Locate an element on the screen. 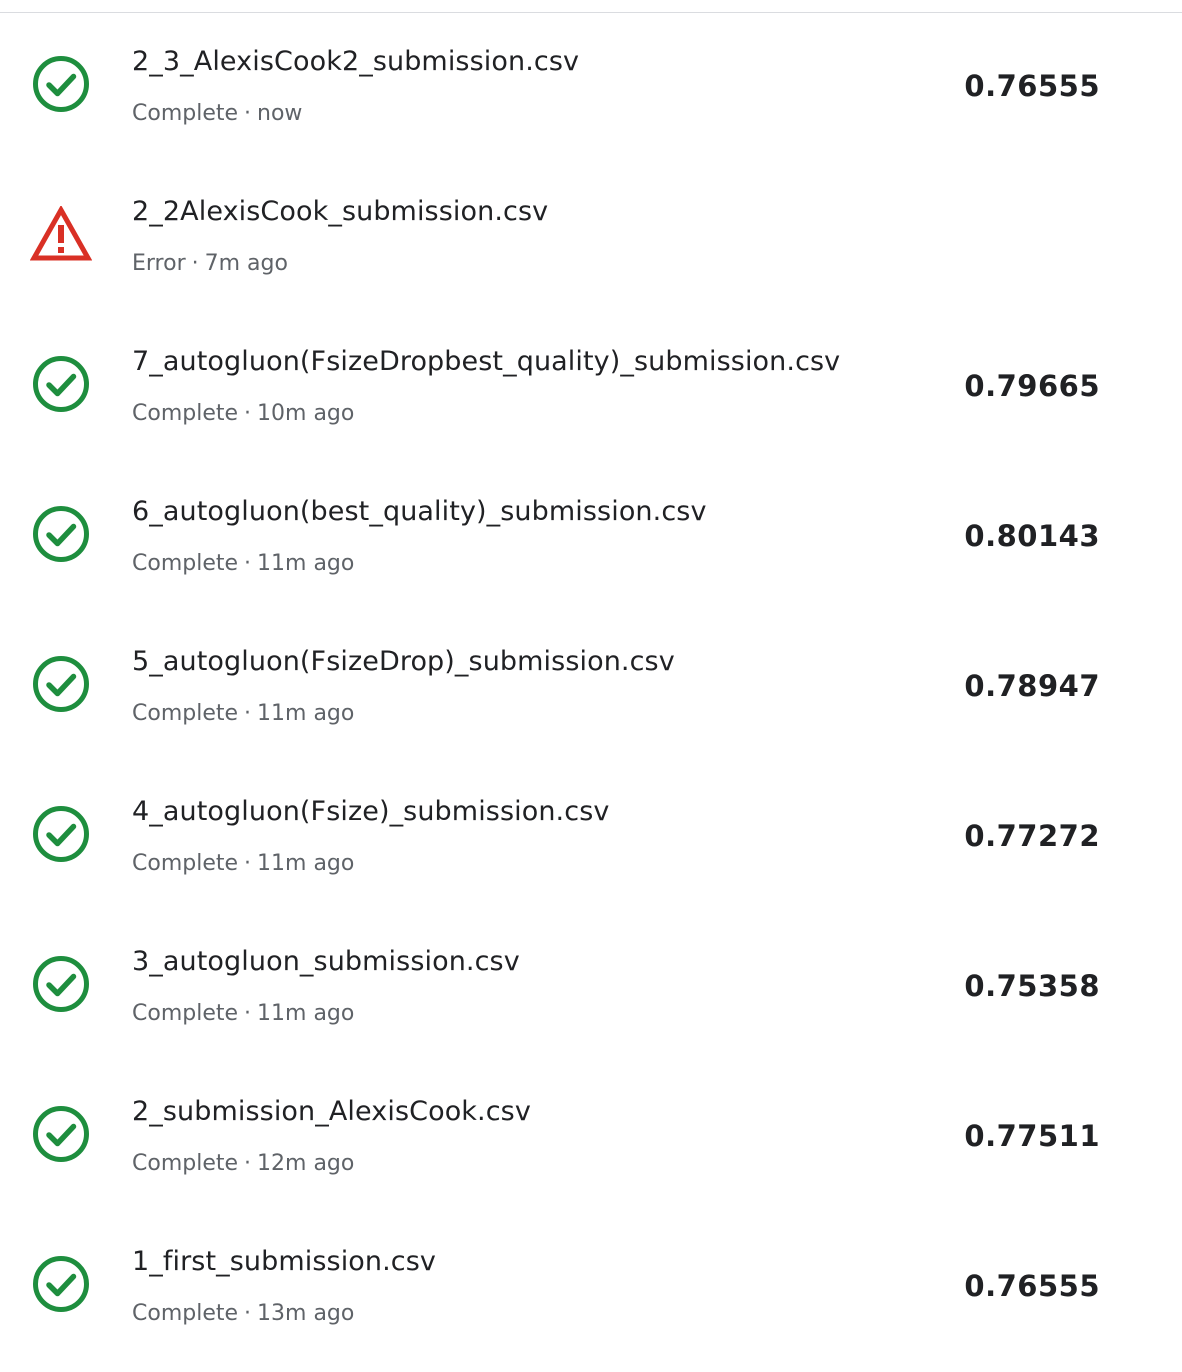 Image resolution: width=1182 pixels, height=1372 pixels. submission-row: 2_2AlexisCook_submission.csv Error · 7m ago is located at coordinates (591, 238).